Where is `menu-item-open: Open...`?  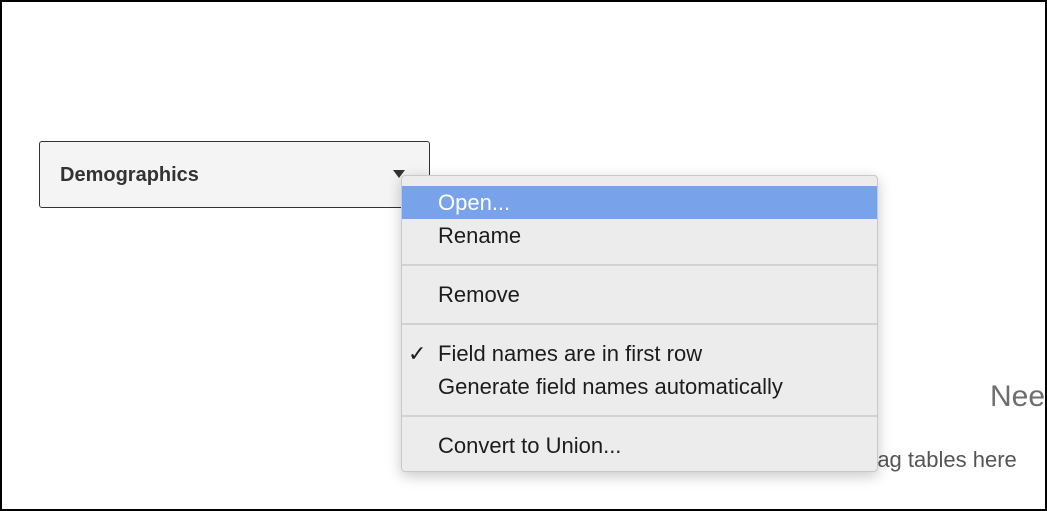
menu-item-open: Open... is located at coordinates (639, 202).